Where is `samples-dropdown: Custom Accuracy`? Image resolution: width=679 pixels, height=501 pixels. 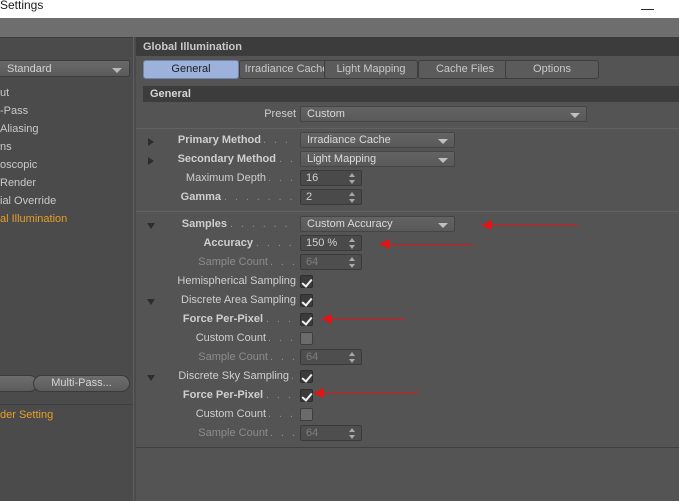
samples-dropdown: Custom Accuracy is located at coordinates (377, 224).